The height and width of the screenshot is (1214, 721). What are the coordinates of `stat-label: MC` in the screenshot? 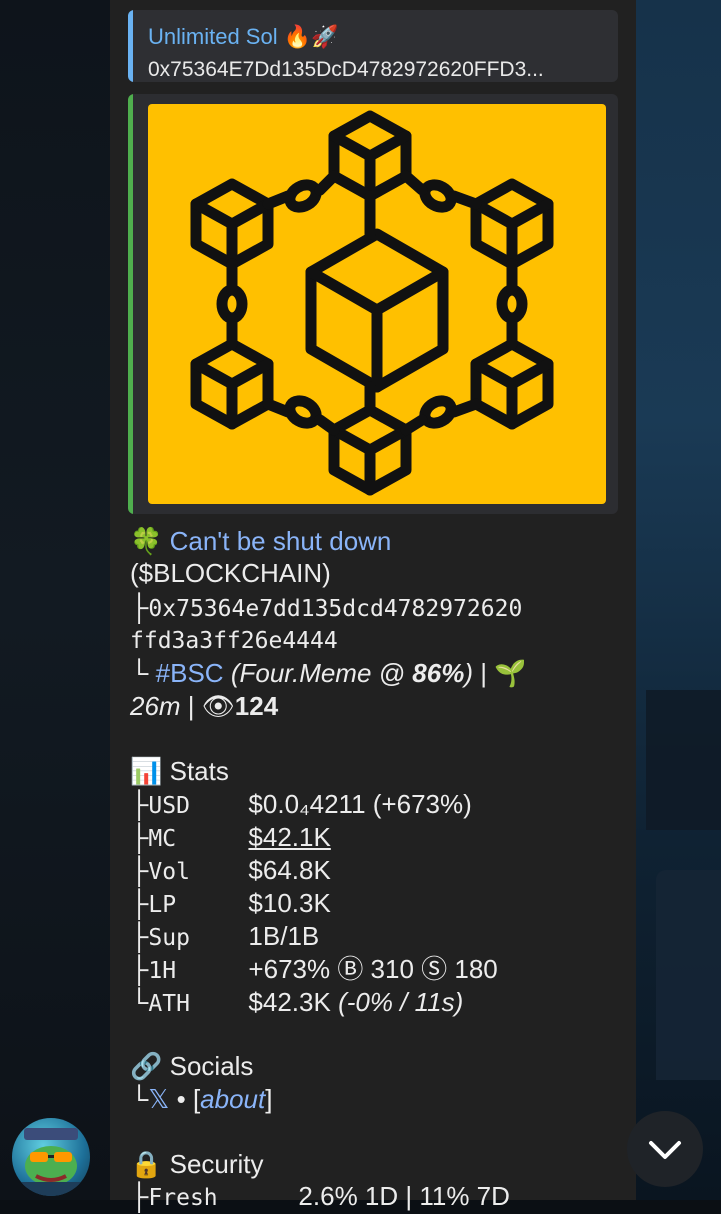 It's located at (162, 839).